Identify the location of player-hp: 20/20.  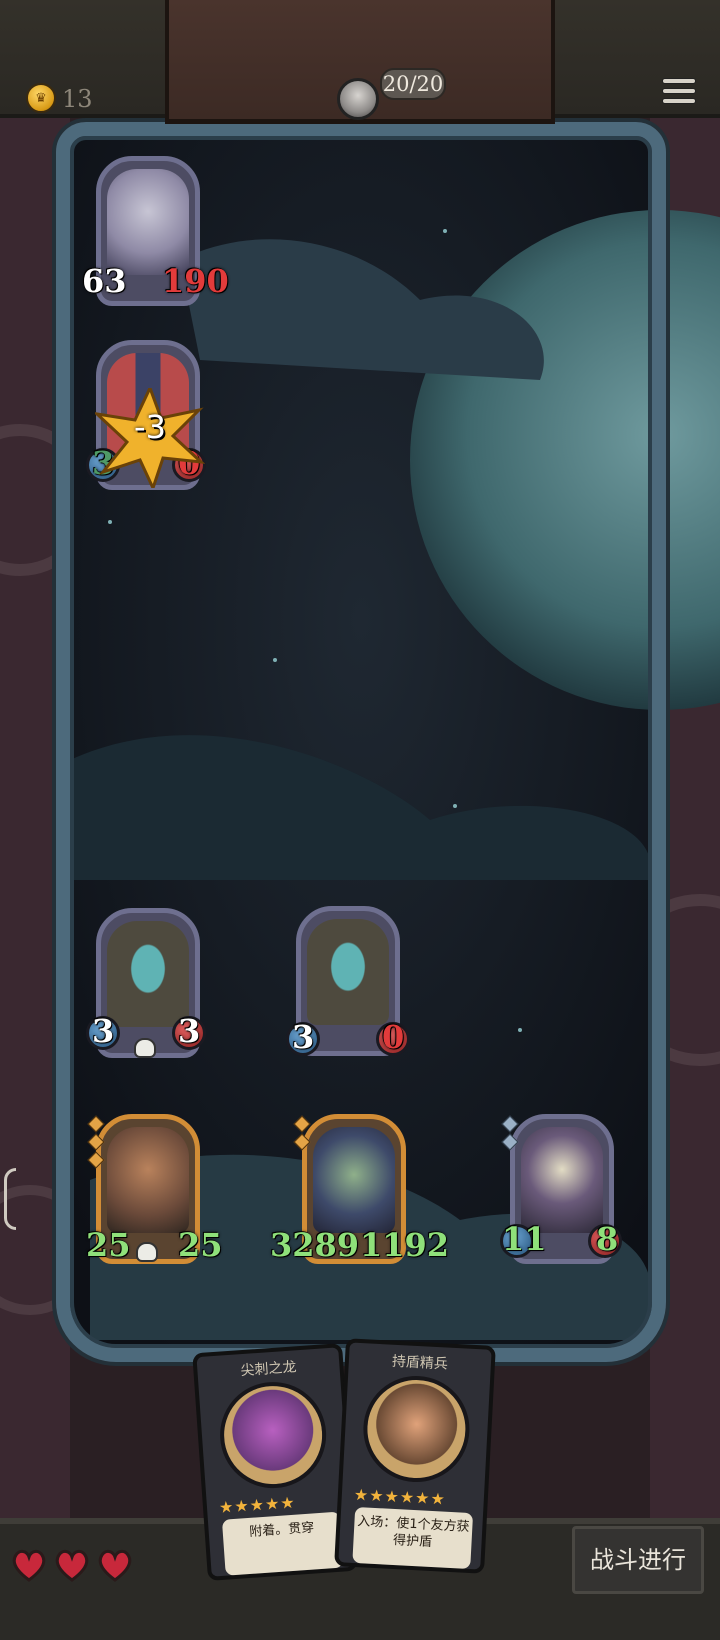
(413, 84).